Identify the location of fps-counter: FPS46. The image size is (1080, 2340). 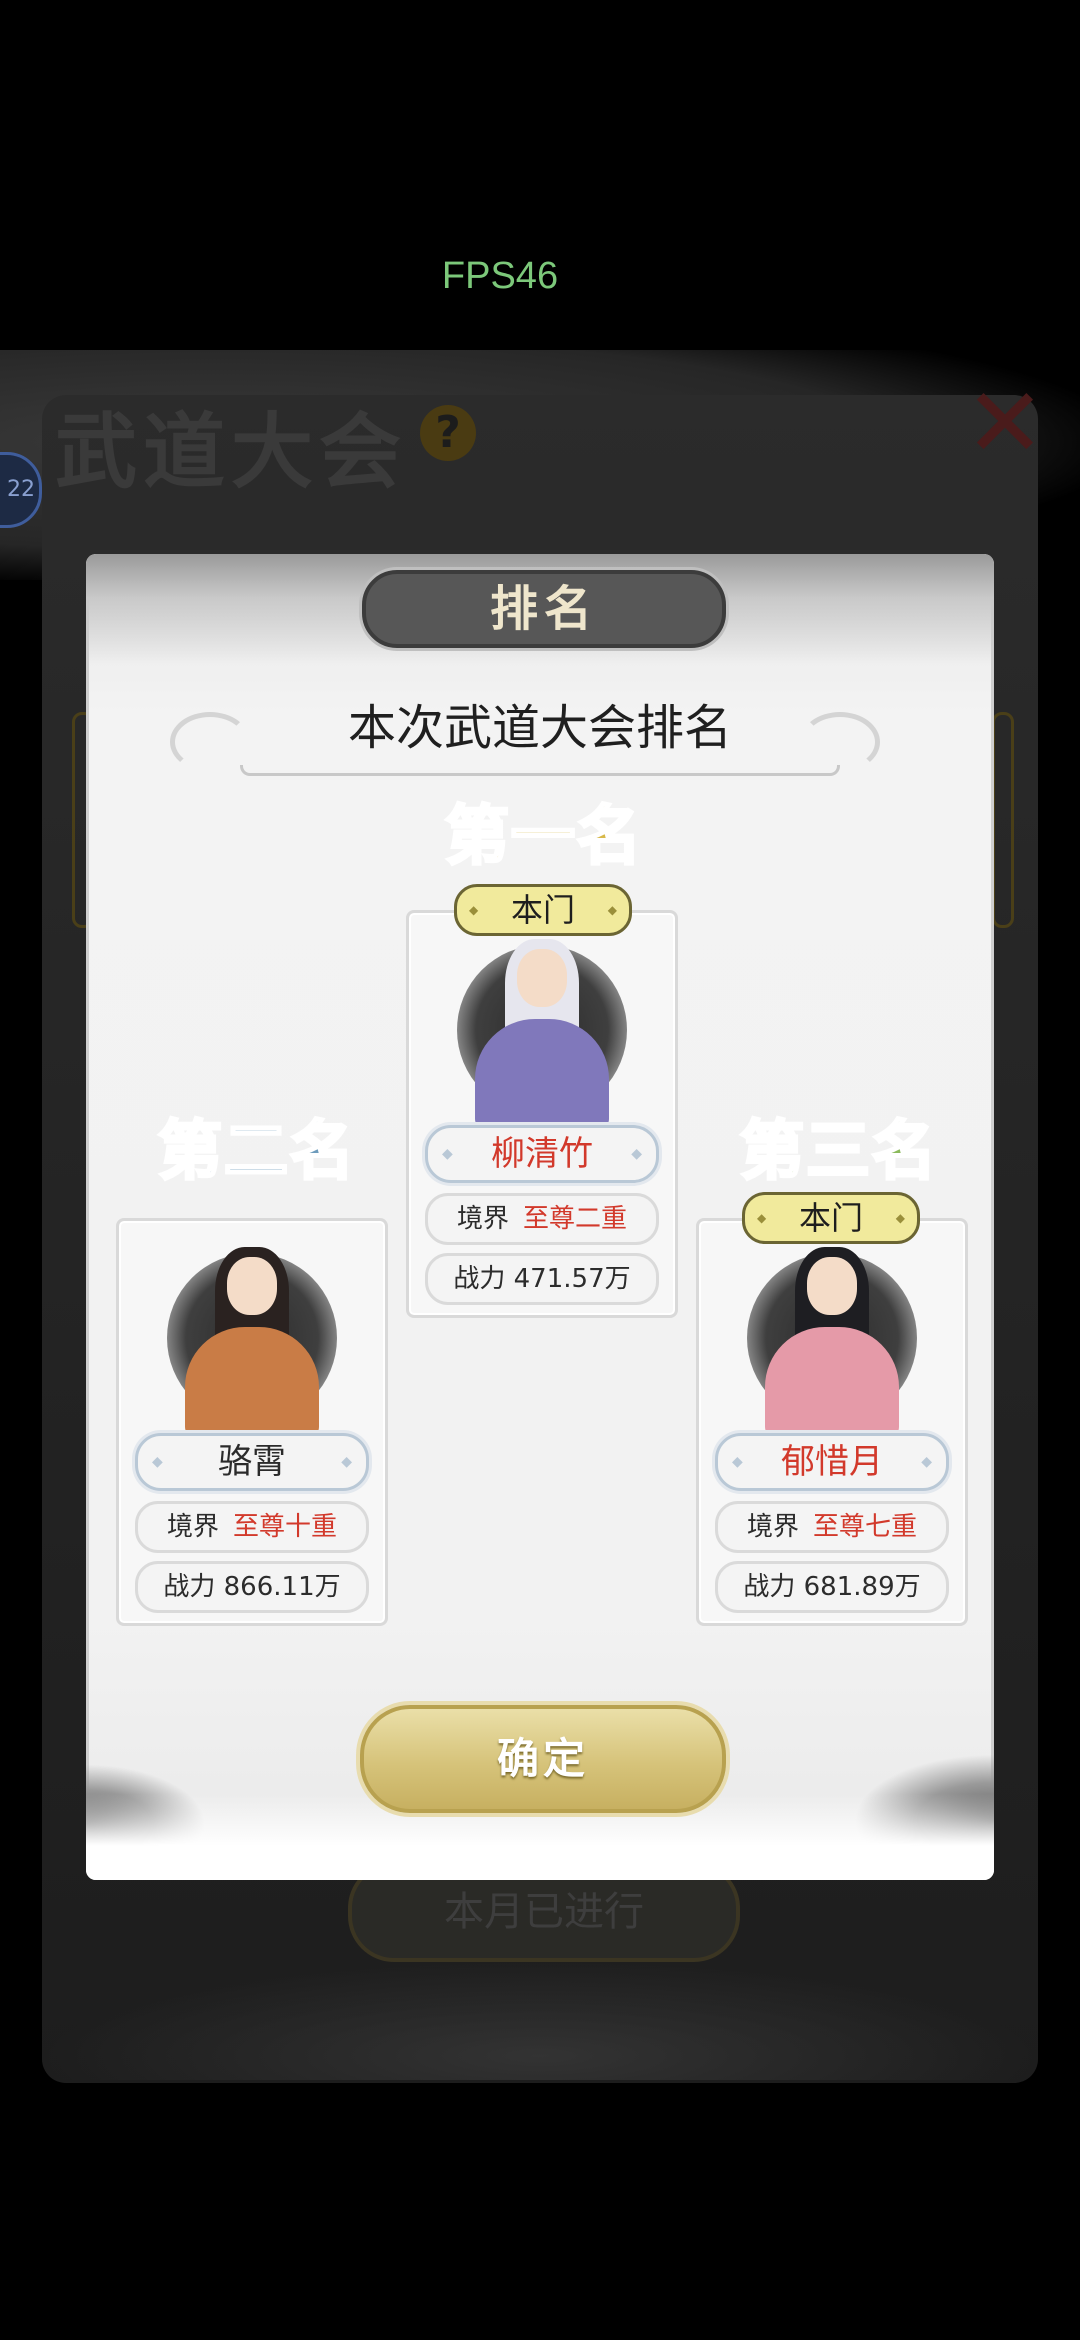
(500, 276).